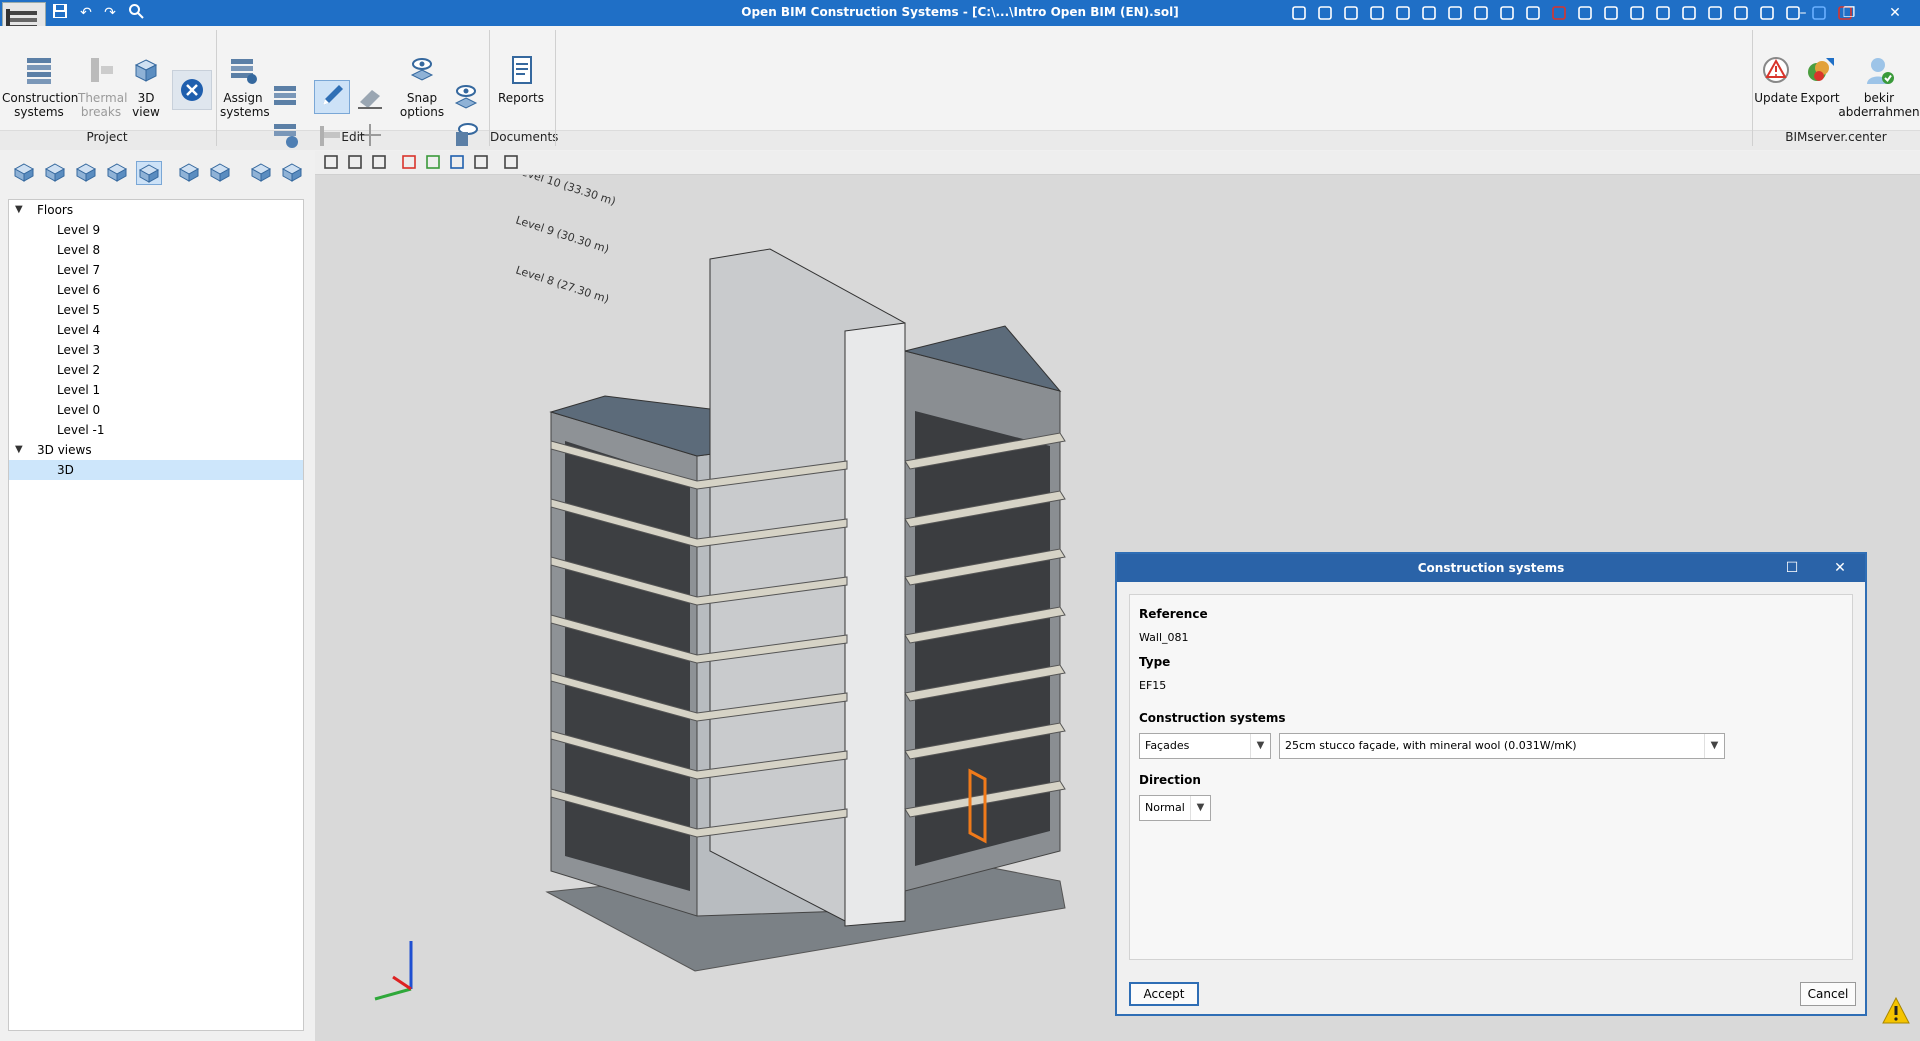  Describe the element at coordinates (156, 270) in the screenshot. I see `tree-item-level: Level 7` at that location.